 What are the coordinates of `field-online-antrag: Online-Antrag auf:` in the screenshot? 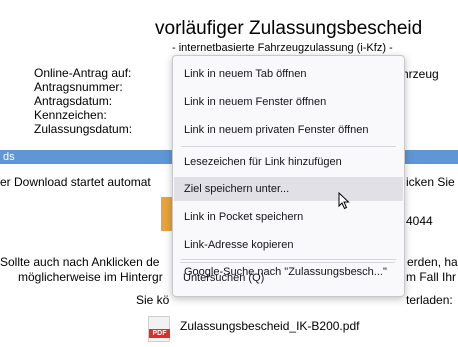 It's located at (83, 73).